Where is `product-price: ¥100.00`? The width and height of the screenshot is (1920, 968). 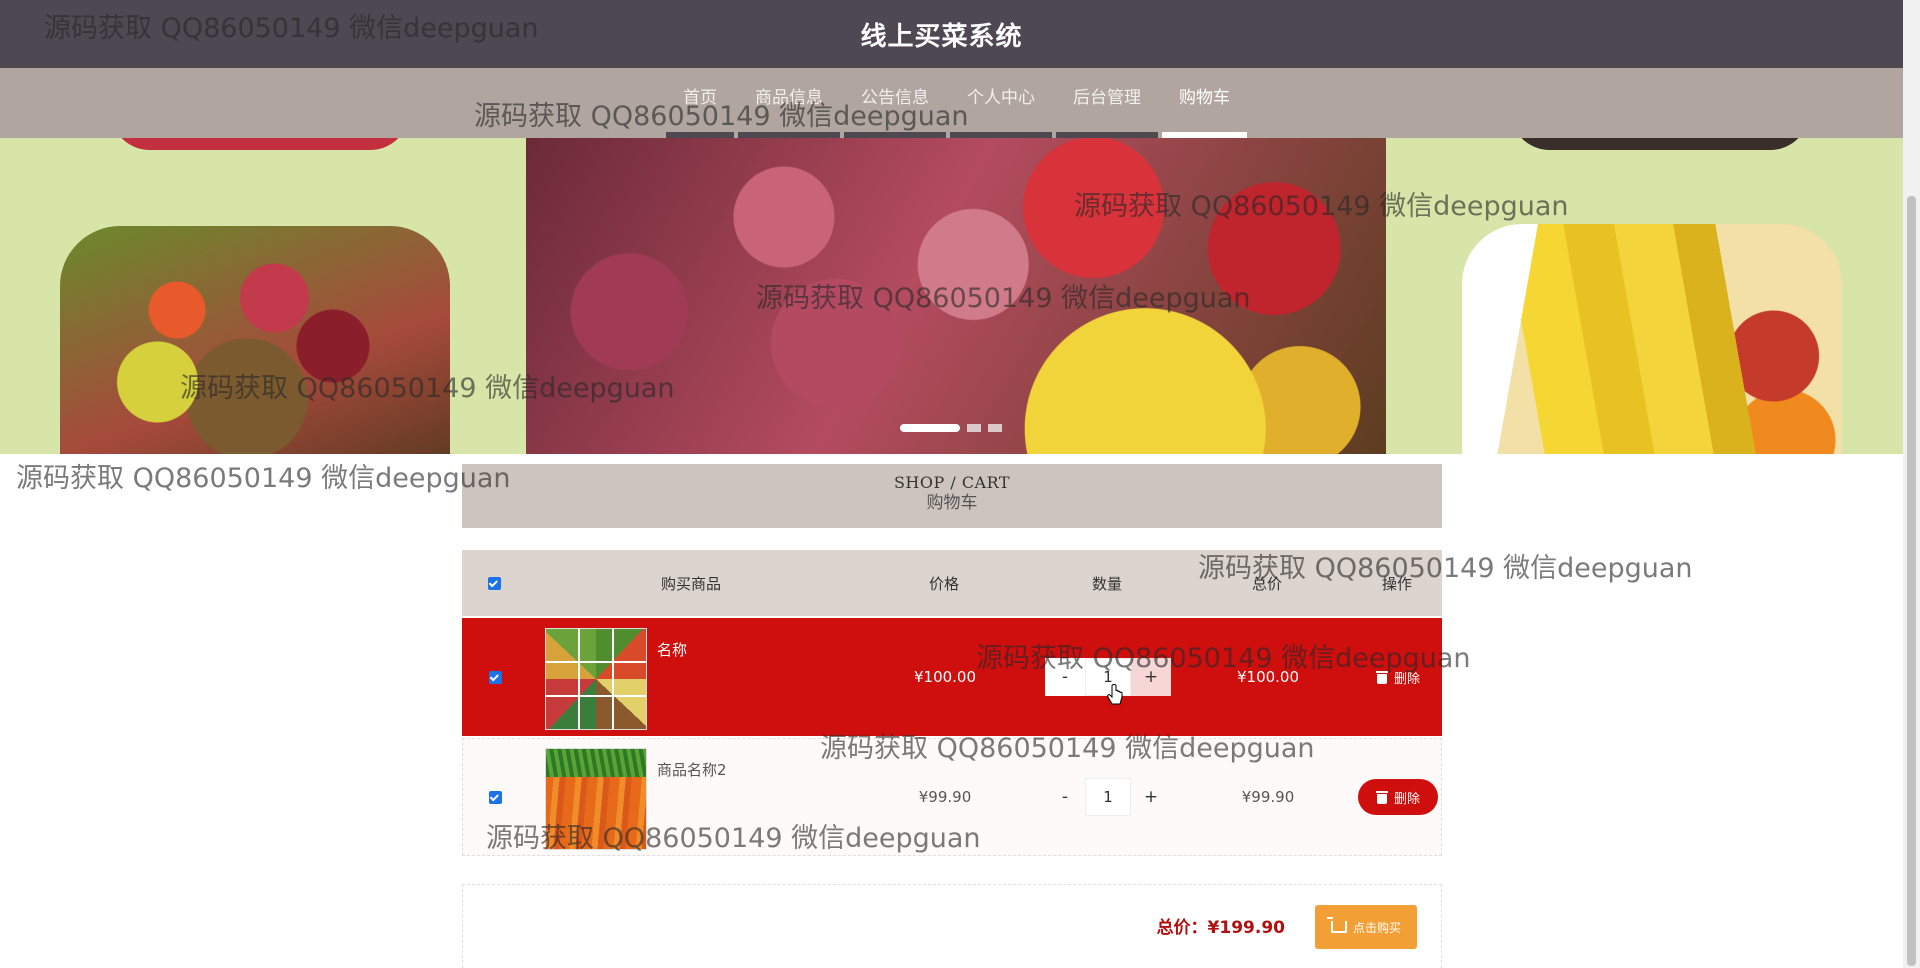 product-price: ¥100.00 is located at coordinates (945, 677).